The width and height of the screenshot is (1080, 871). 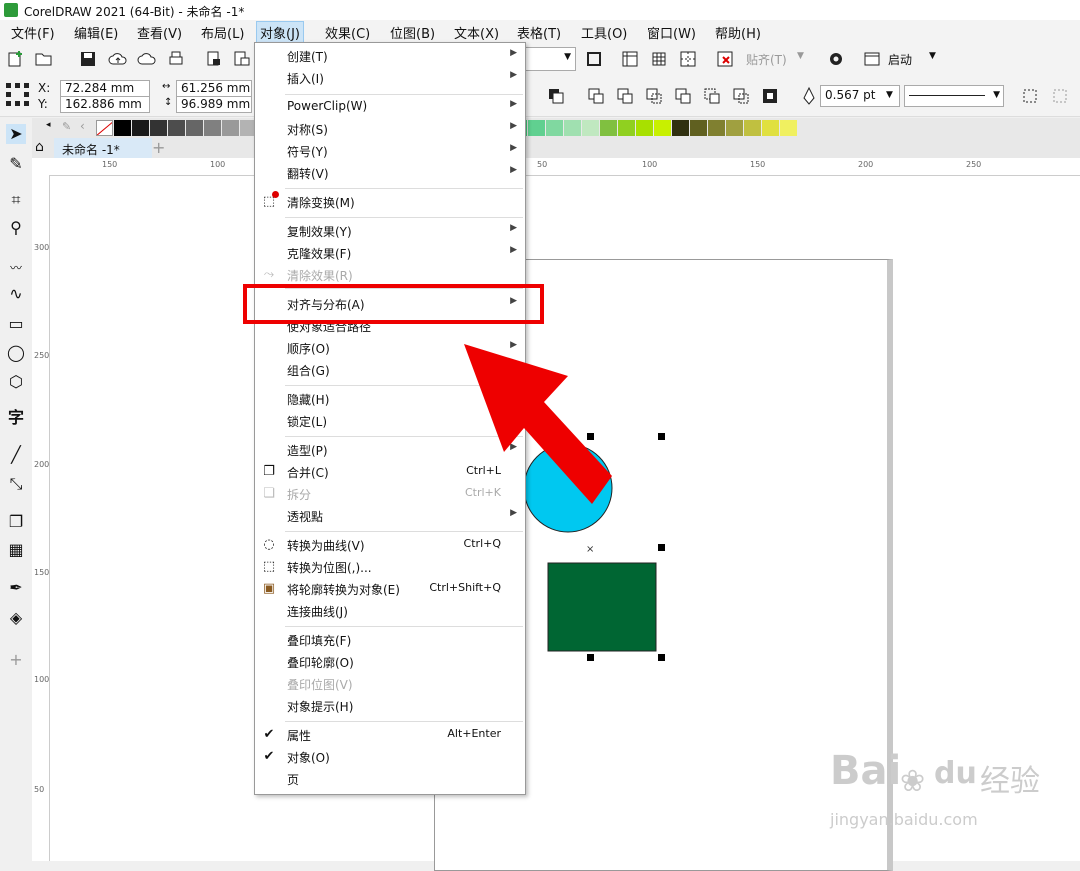 What do you see at coordinates (159, 32) in the screenshot?
I see `menu-view: 查看(V)` at bounding box center [159, 32].